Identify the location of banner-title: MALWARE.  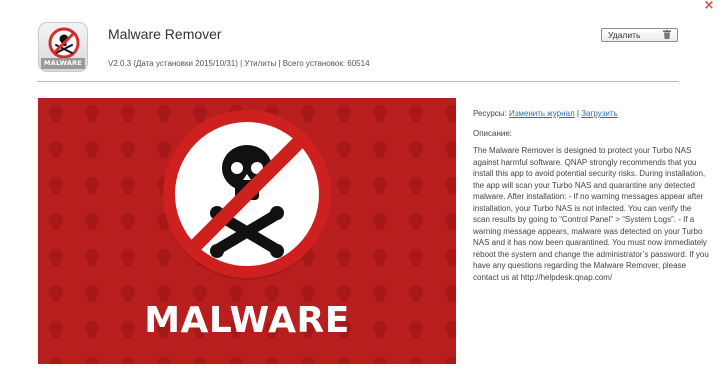
(247, 320).